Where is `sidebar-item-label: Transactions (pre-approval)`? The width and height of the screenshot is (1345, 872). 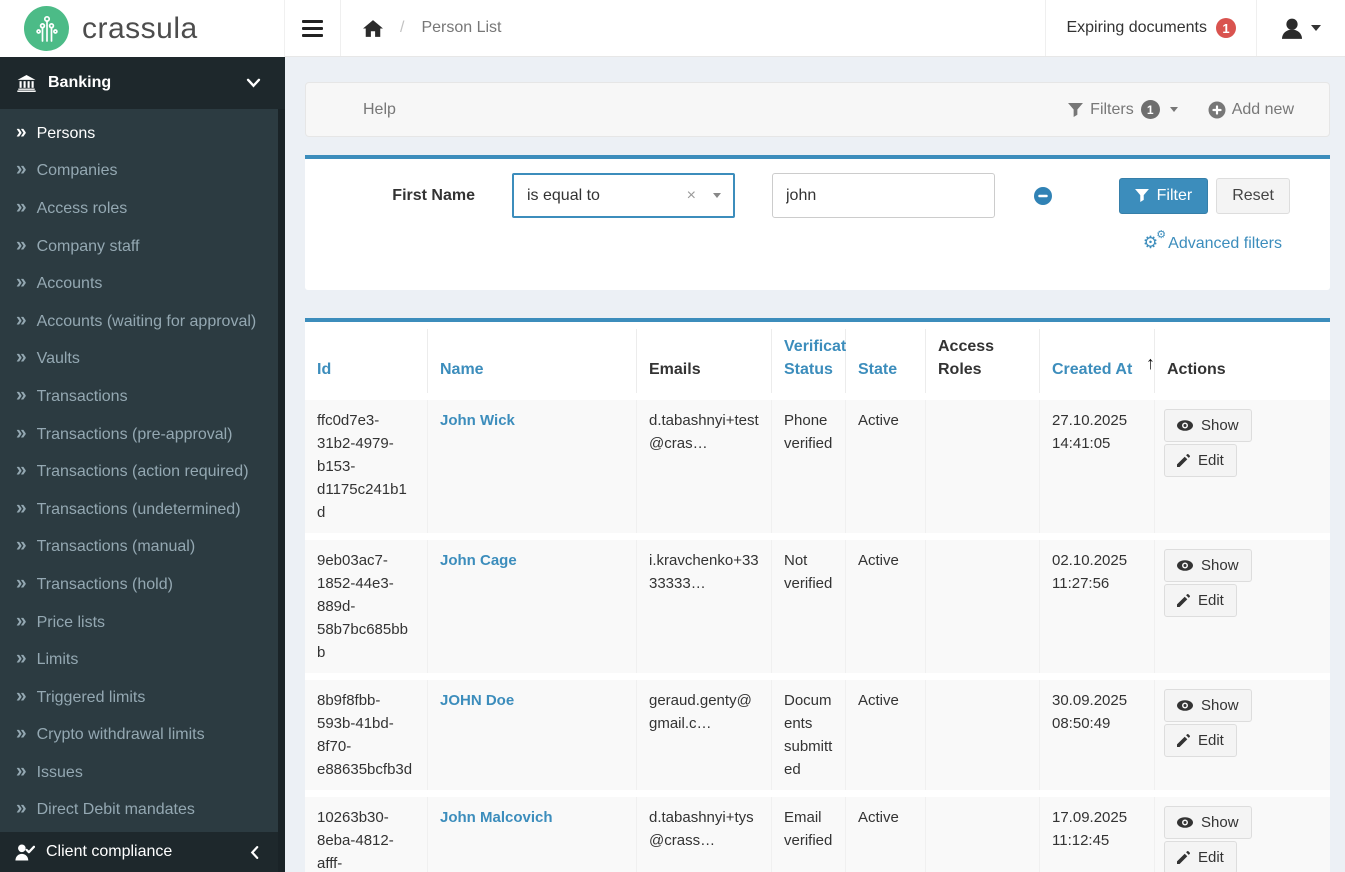
sidebar-item-label: Transactions (pre-approval) is located at coordinates (134, 434).